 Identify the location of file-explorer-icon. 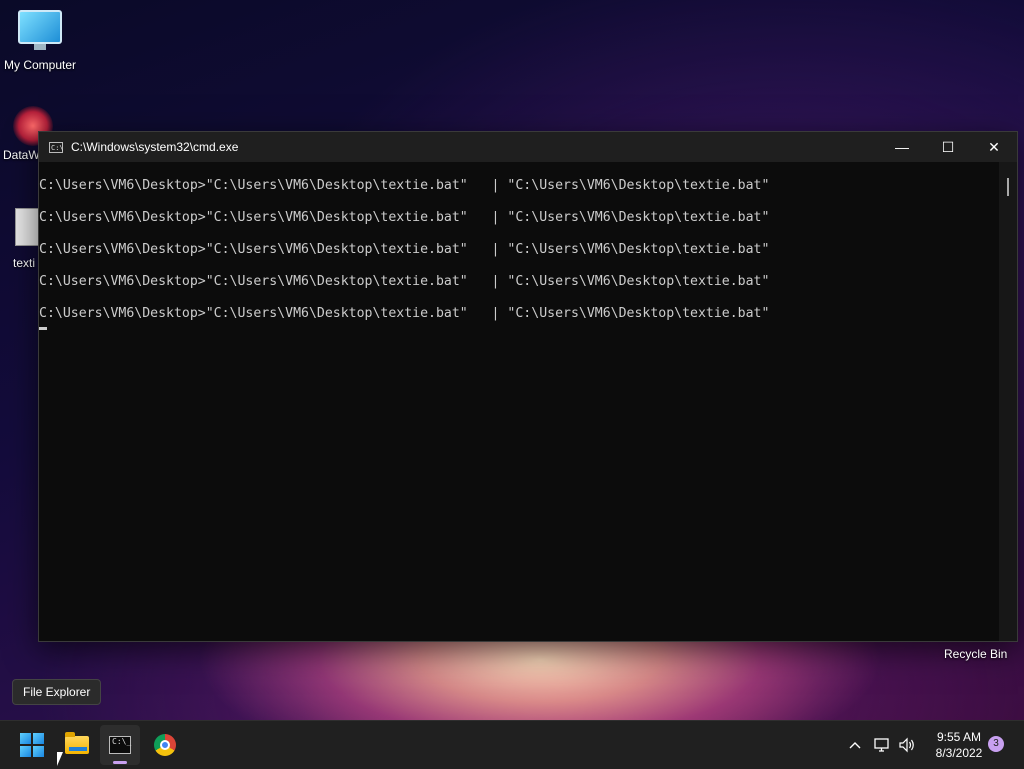
(77, 743).